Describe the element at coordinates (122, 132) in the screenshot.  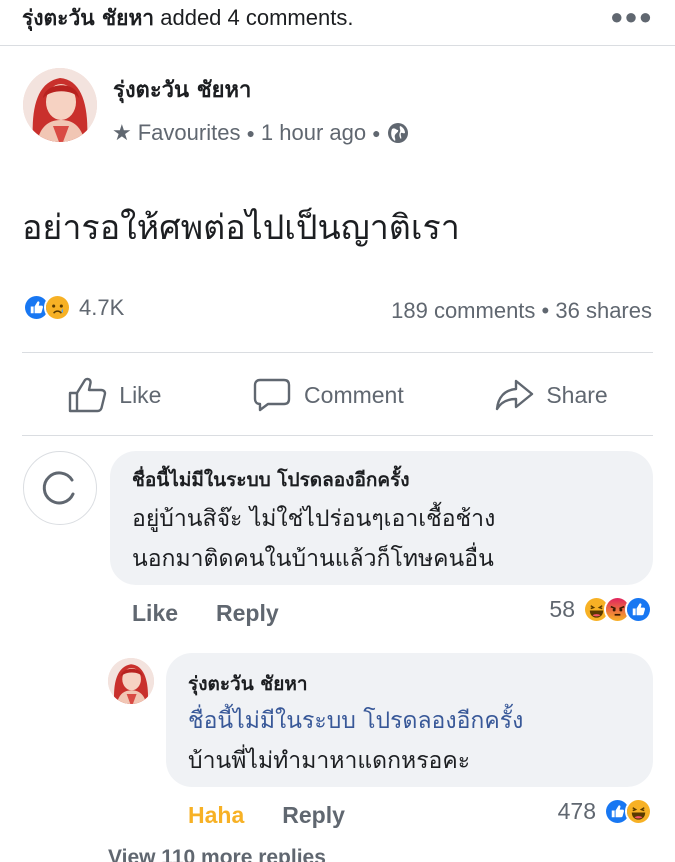
I see `star-icon: ★` at that location.